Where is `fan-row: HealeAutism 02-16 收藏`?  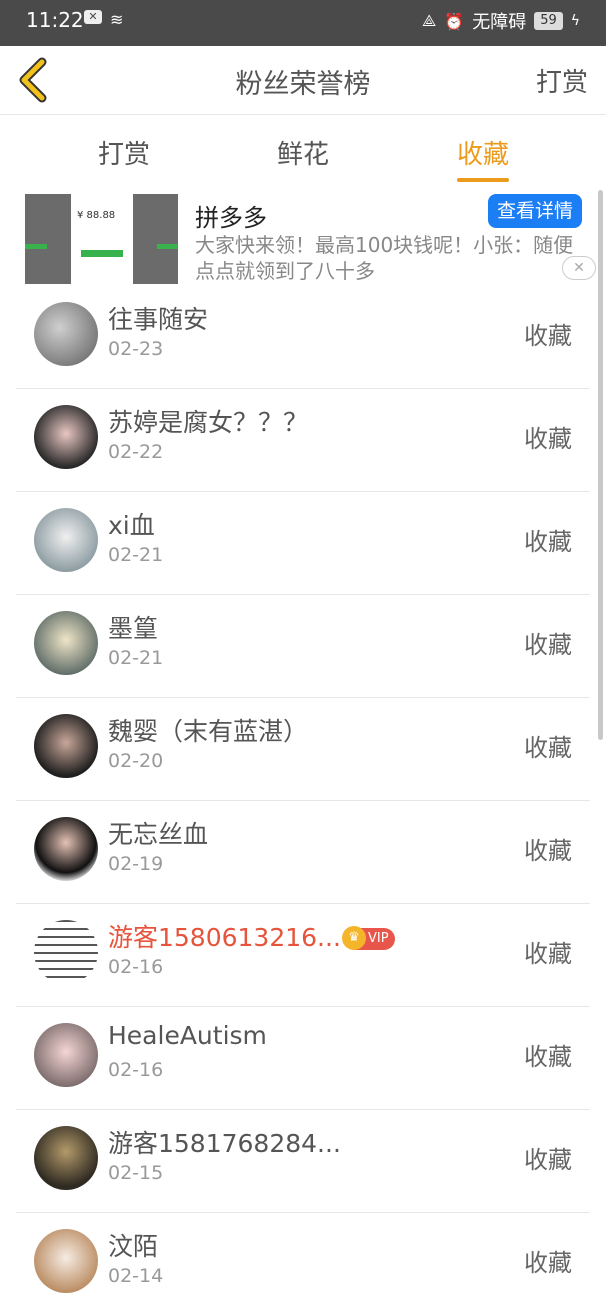 fan-row: HealeAutism 02-16 收藏 is located at coordinates (303, 1058).